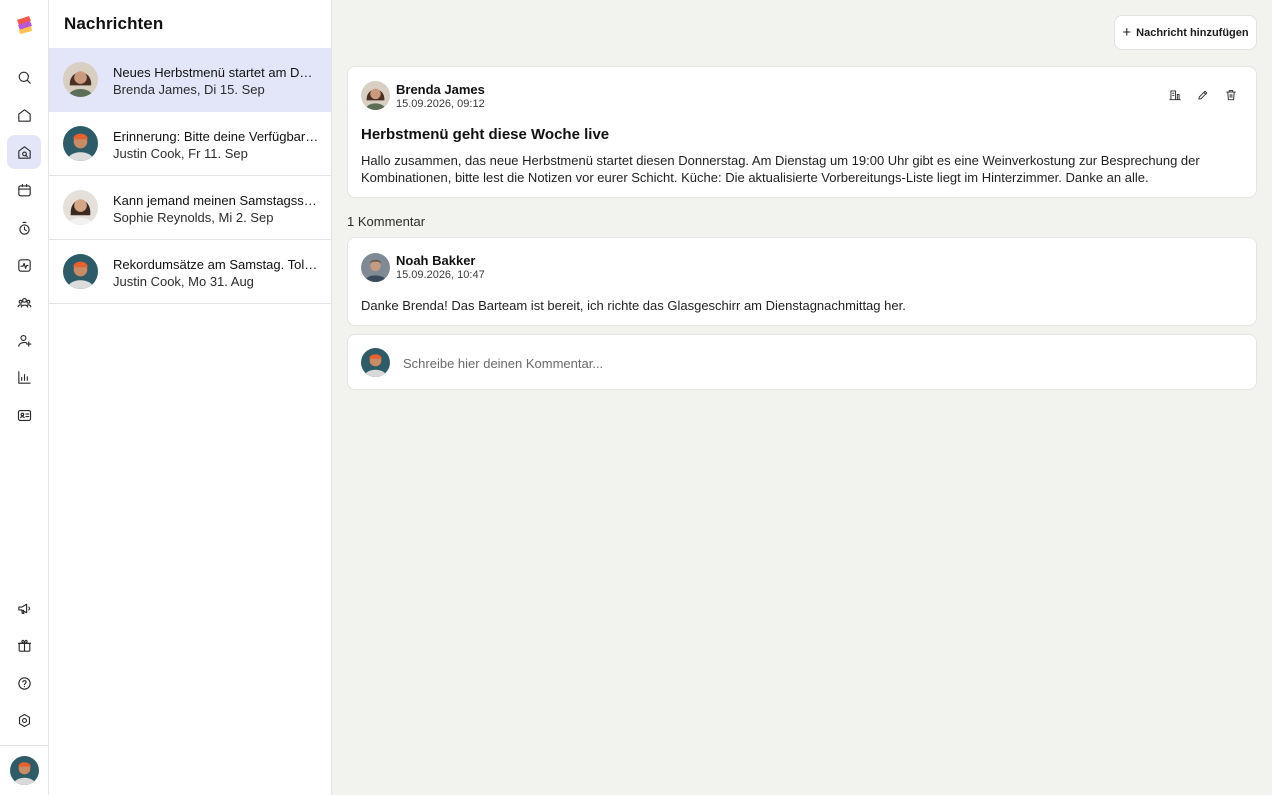 The height and width of the screenshot is (795, 1272). What do you see at coordinates (24, 340) in the screenshot?
I see `add-user-icon` at bounding box center [24, 340].